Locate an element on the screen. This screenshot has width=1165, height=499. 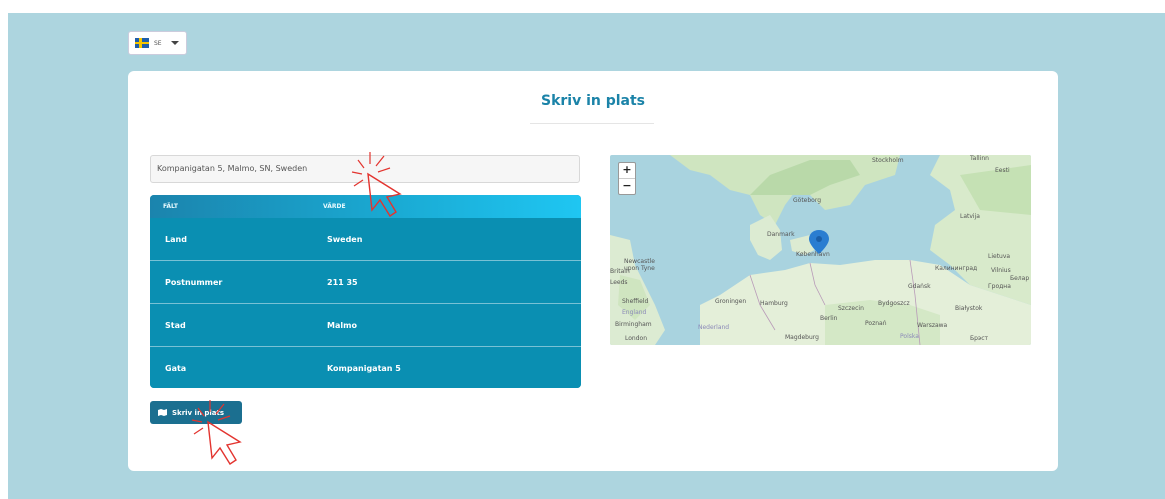
map-label: Magdeburg is located at coordinates (802, 337).